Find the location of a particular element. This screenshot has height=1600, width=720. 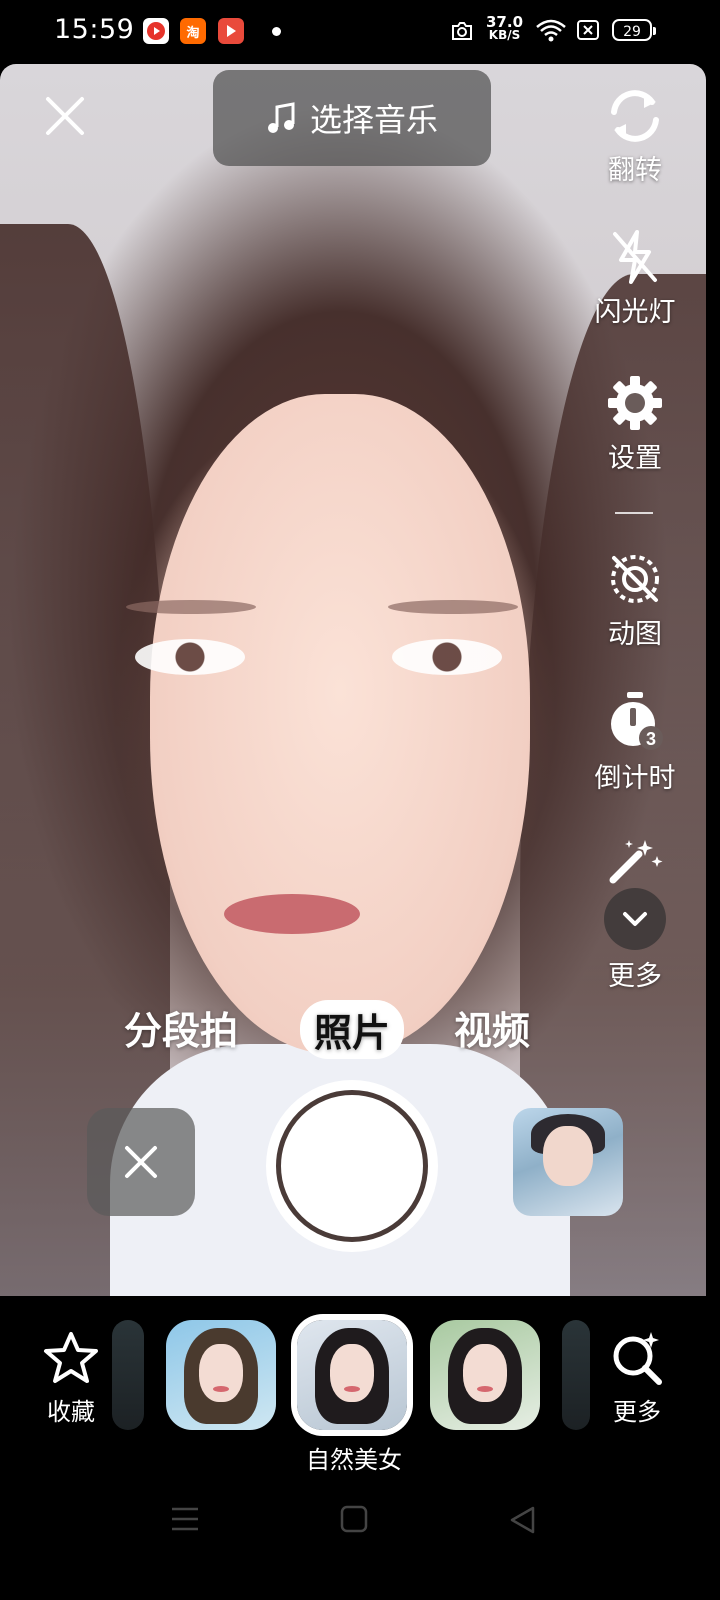

favorites-button: 收藏 is located at coordinates (71, 1378).